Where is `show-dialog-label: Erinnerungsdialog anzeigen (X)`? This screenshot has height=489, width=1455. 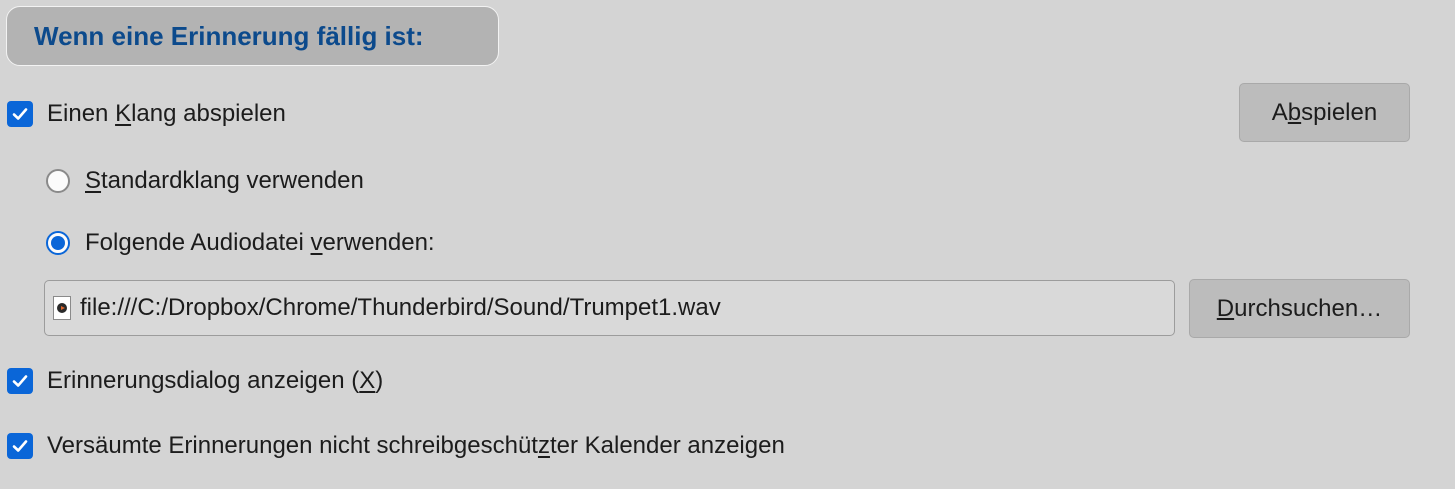 show-dialog-label: Erinnerungsdialog anzeigen (X) is located at coordinates (215, 380).